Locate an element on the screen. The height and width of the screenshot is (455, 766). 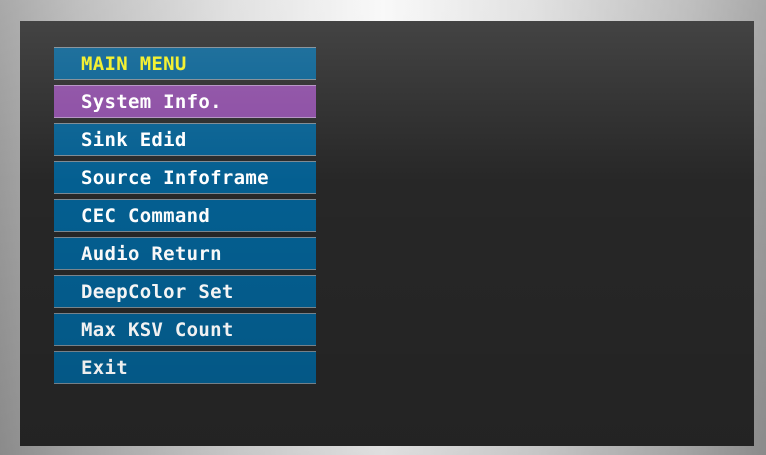
menu-item-cec-command: CEC Command is located at coordinates (185, 215).